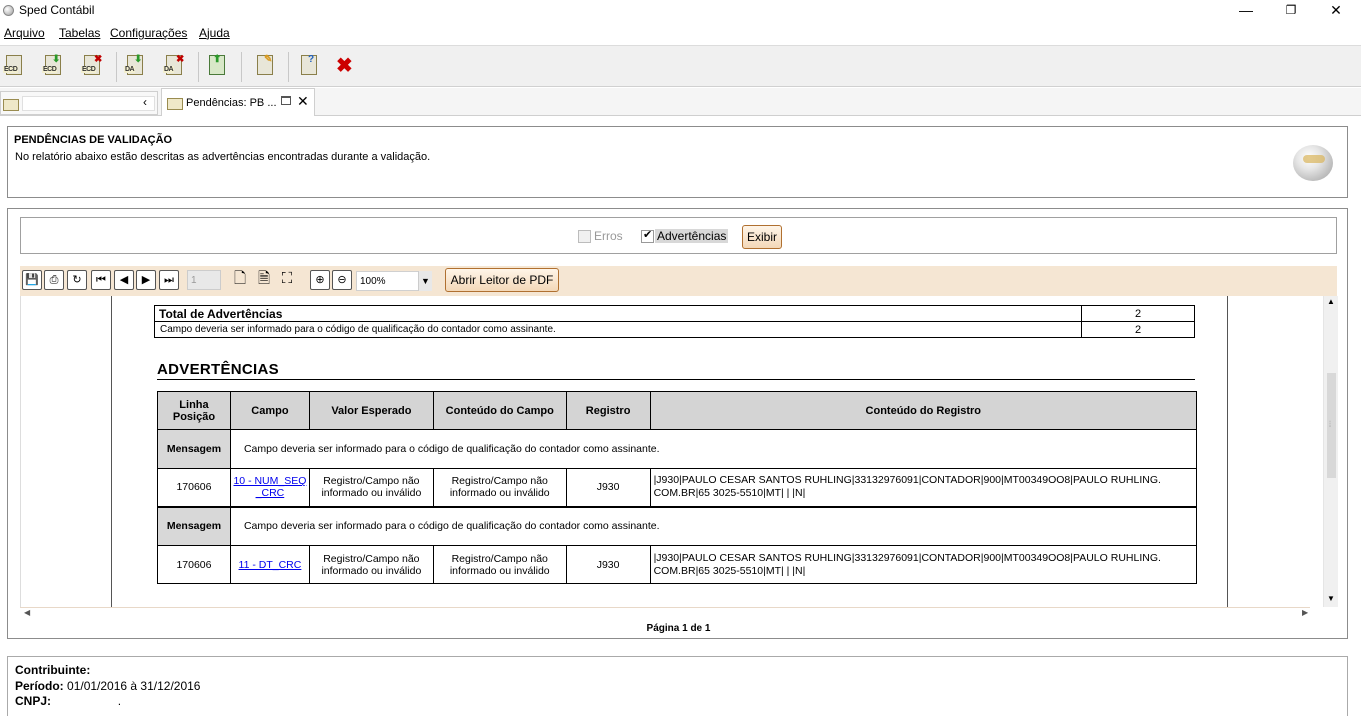 The image size is (1361, 727). What do you see at coordinates (266, 66) in the screenshot?
I see `edit-icon: ✎` at bounding box center [266, 66].